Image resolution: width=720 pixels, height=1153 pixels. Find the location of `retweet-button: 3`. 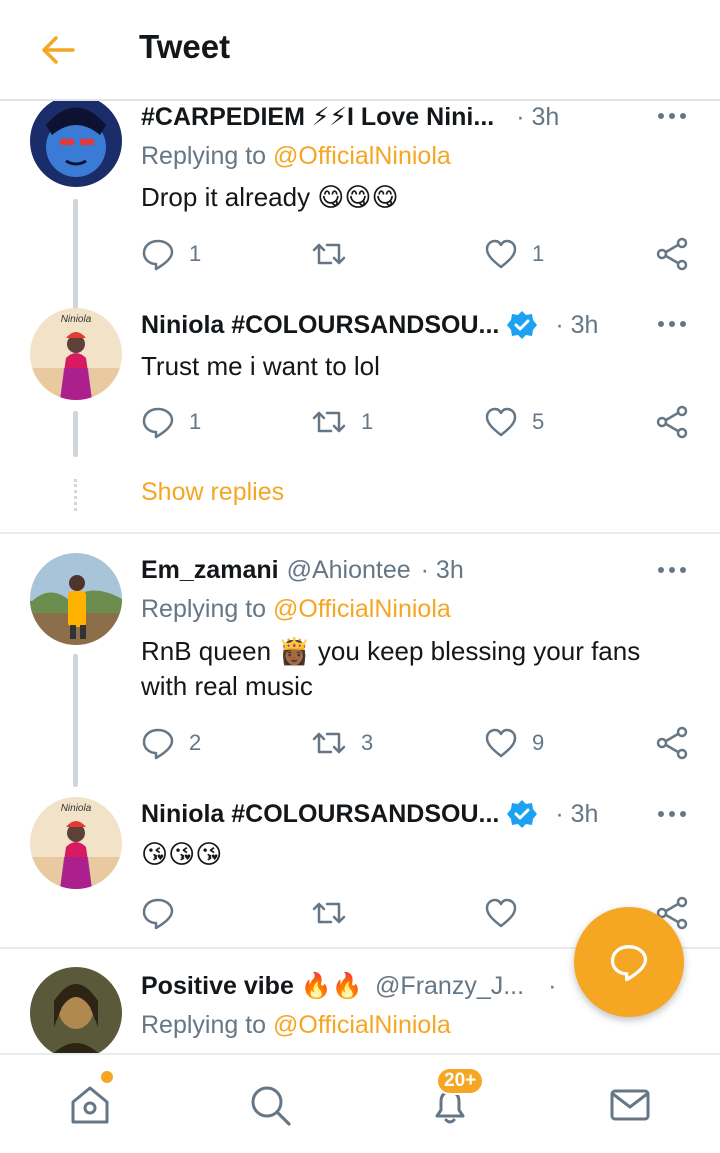

retweet-button: 3 is located at coordinates (342, 743).